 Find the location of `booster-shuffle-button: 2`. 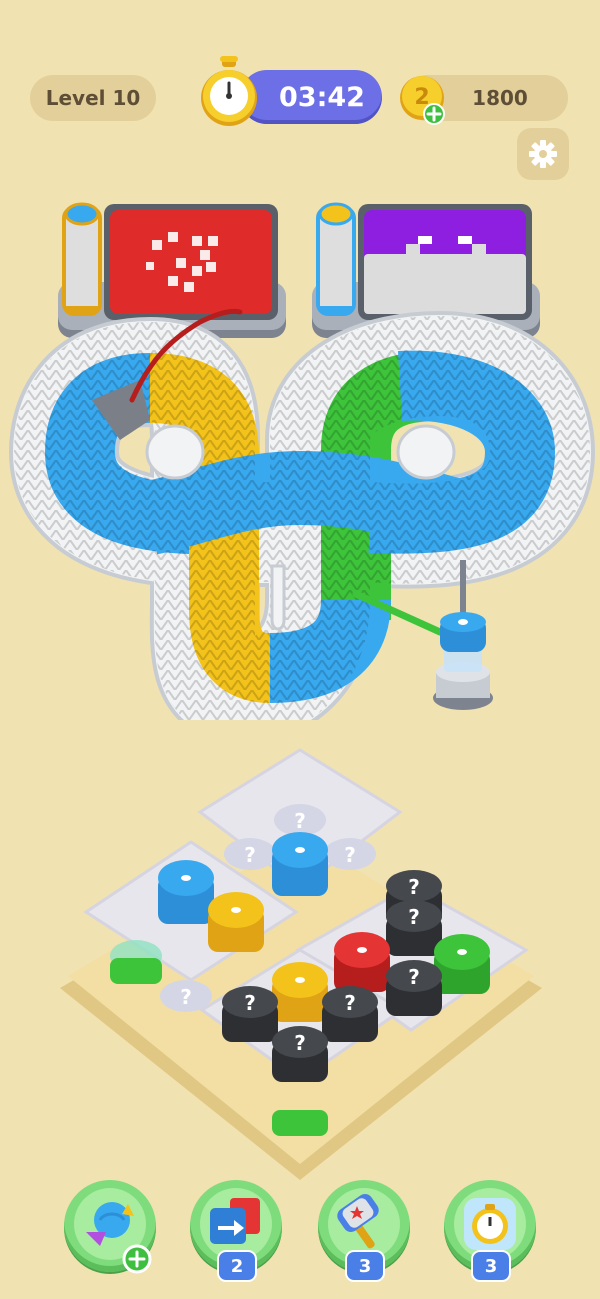

booster-shuffle-button: 2 is located at coordinates (236, 1231).